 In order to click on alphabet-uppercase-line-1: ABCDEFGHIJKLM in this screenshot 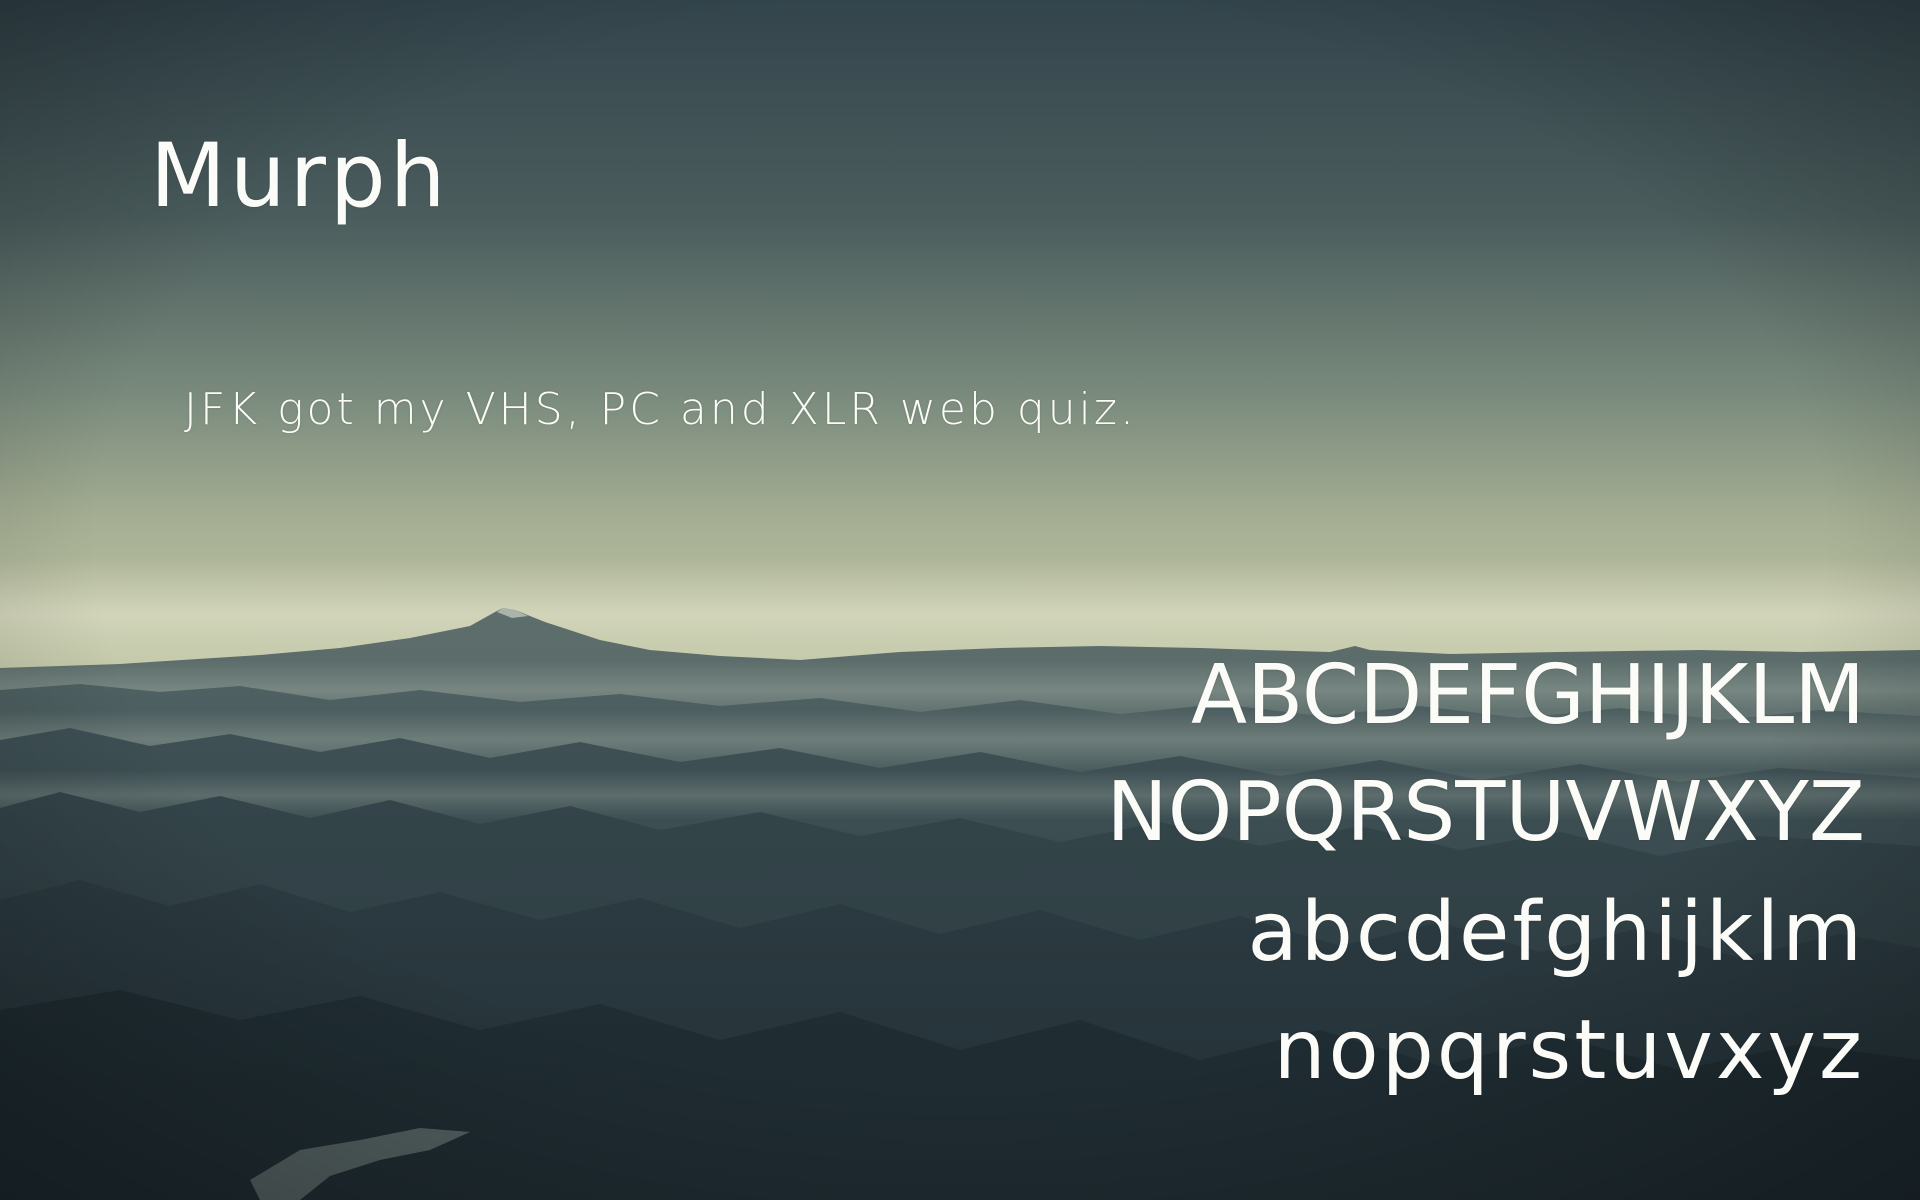, I will do `click(1527, 695)`.